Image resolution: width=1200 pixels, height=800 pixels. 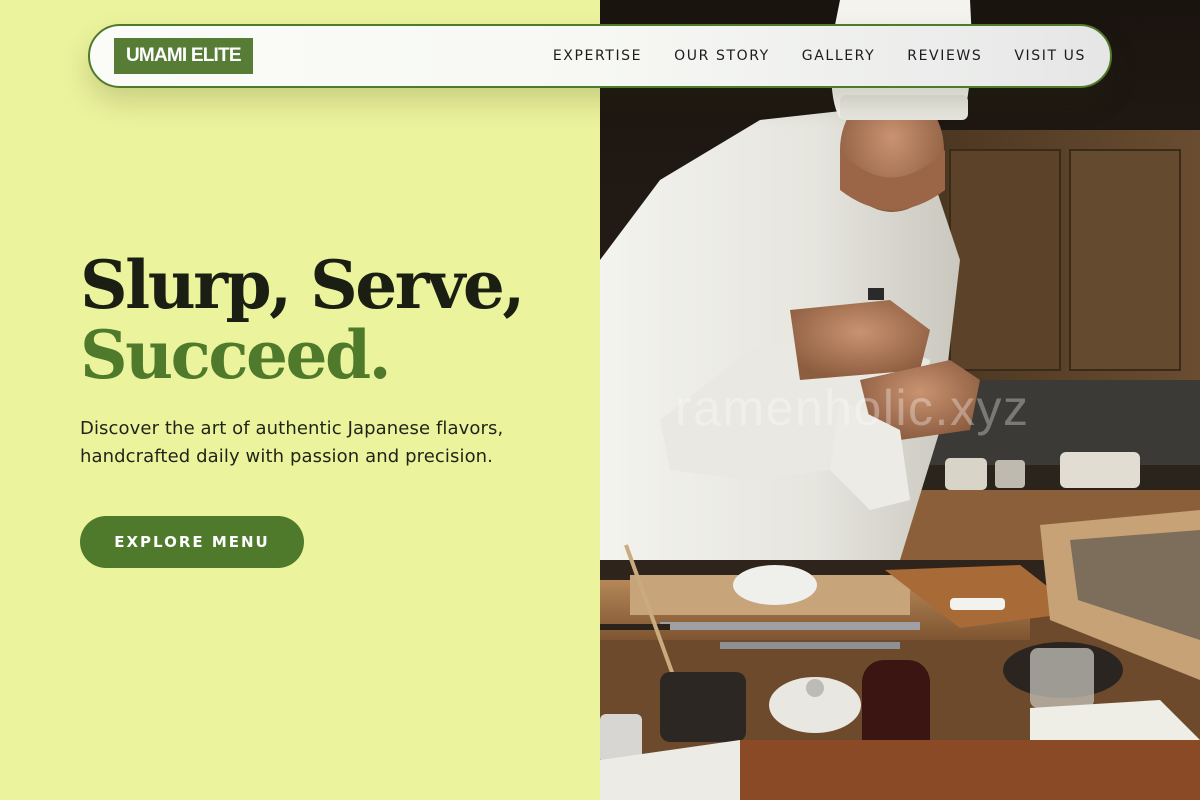 I want to click on nav-link-our-story: OUR STORY, so click(x=722, y=56).